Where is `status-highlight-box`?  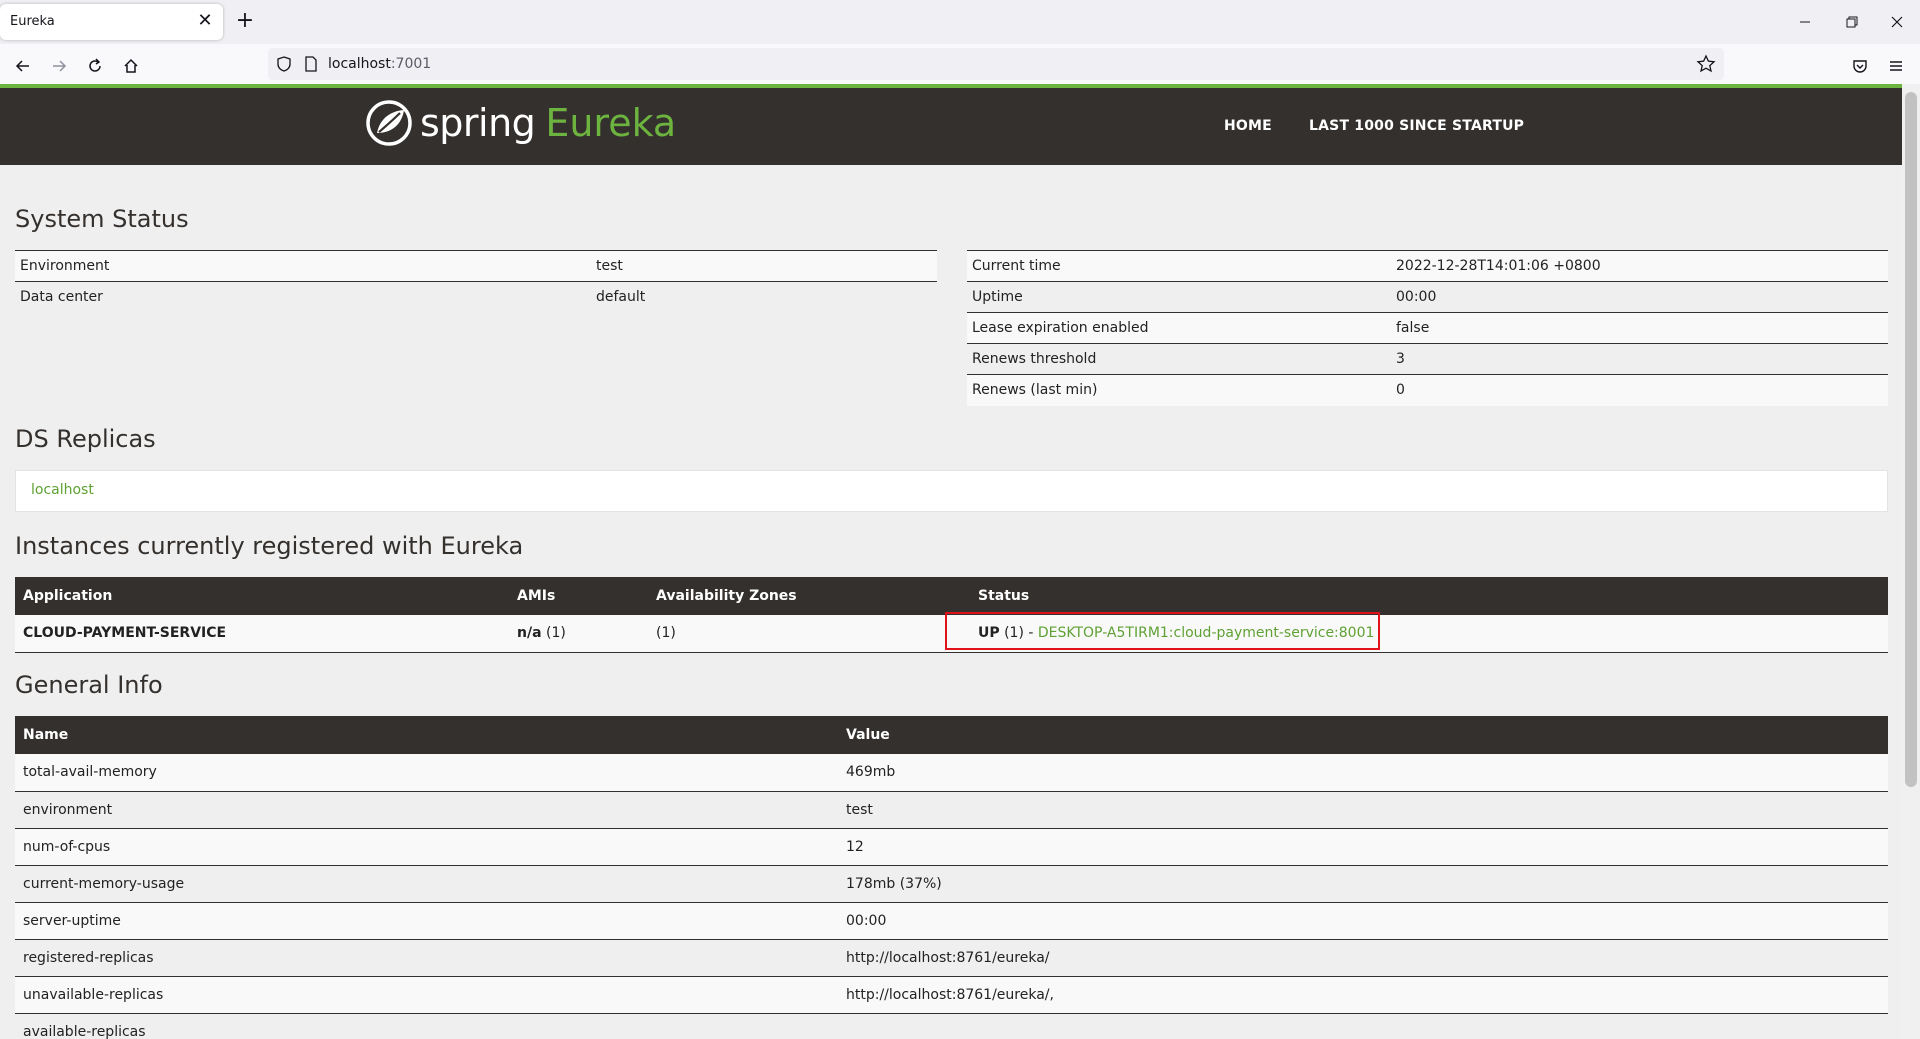 status-highlight-box is located at coordinates (1162, 631).